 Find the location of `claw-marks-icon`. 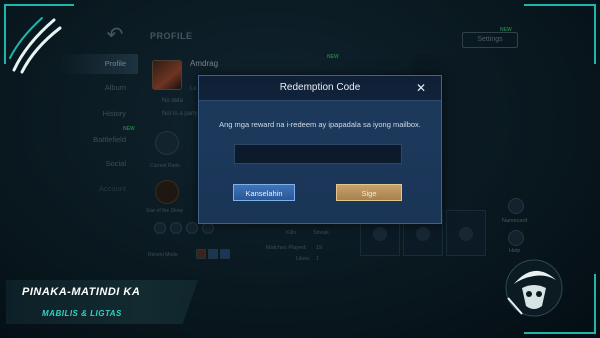

claw-marks-icon is located at coordinates (35, 45).